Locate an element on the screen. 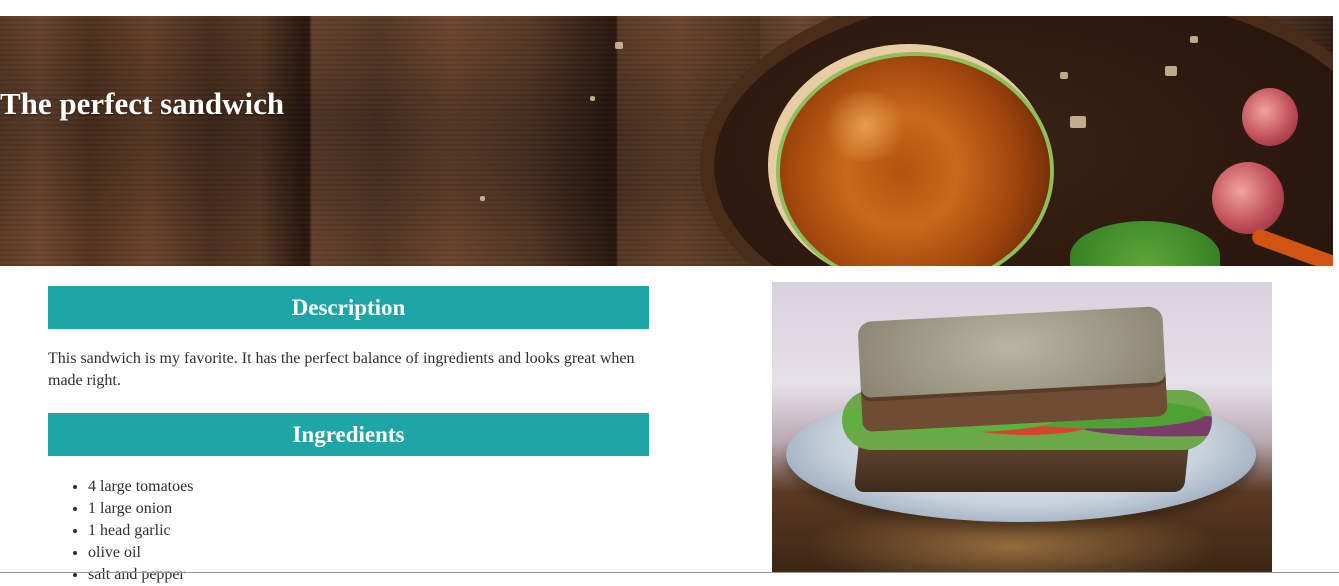 This screenshot has width=1339, height=586. top-bread-slice is located at coordinates (1012, 369).